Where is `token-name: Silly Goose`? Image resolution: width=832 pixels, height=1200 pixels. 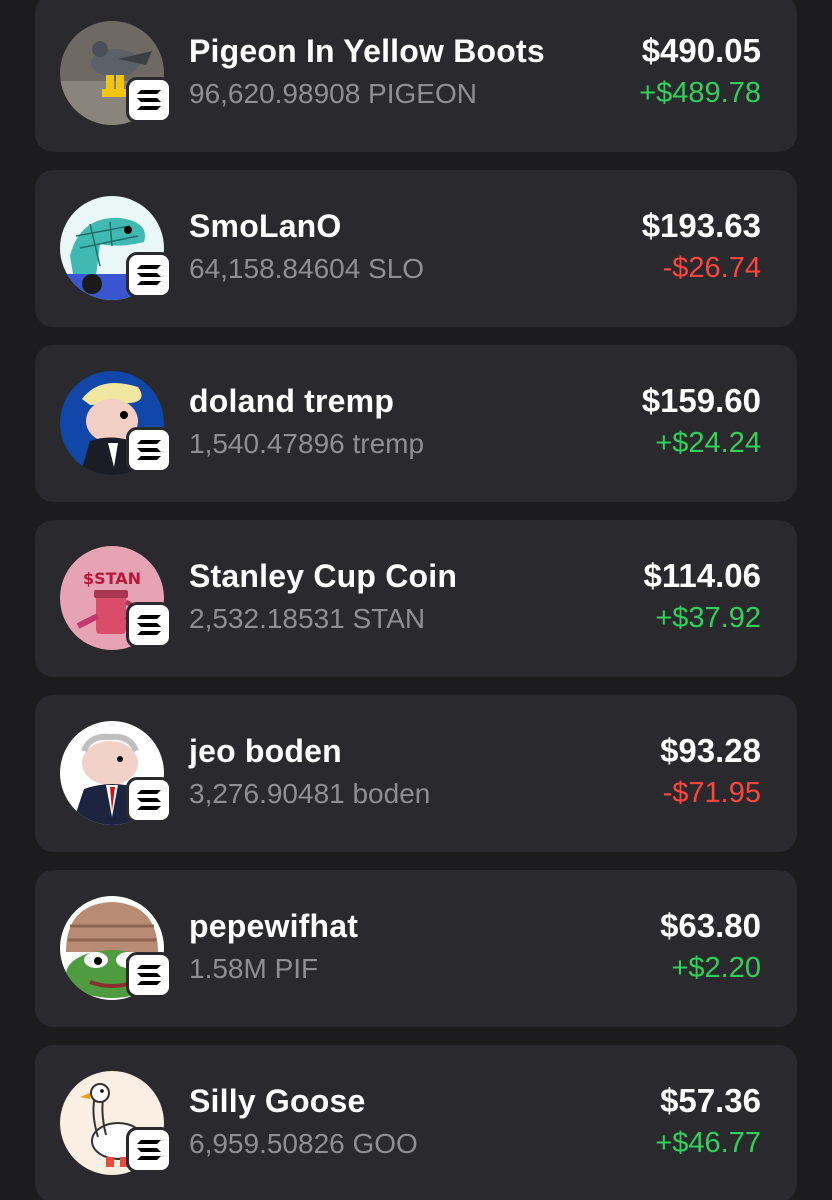 token-name: Silly Goose is located at coordinates (277, 1101).